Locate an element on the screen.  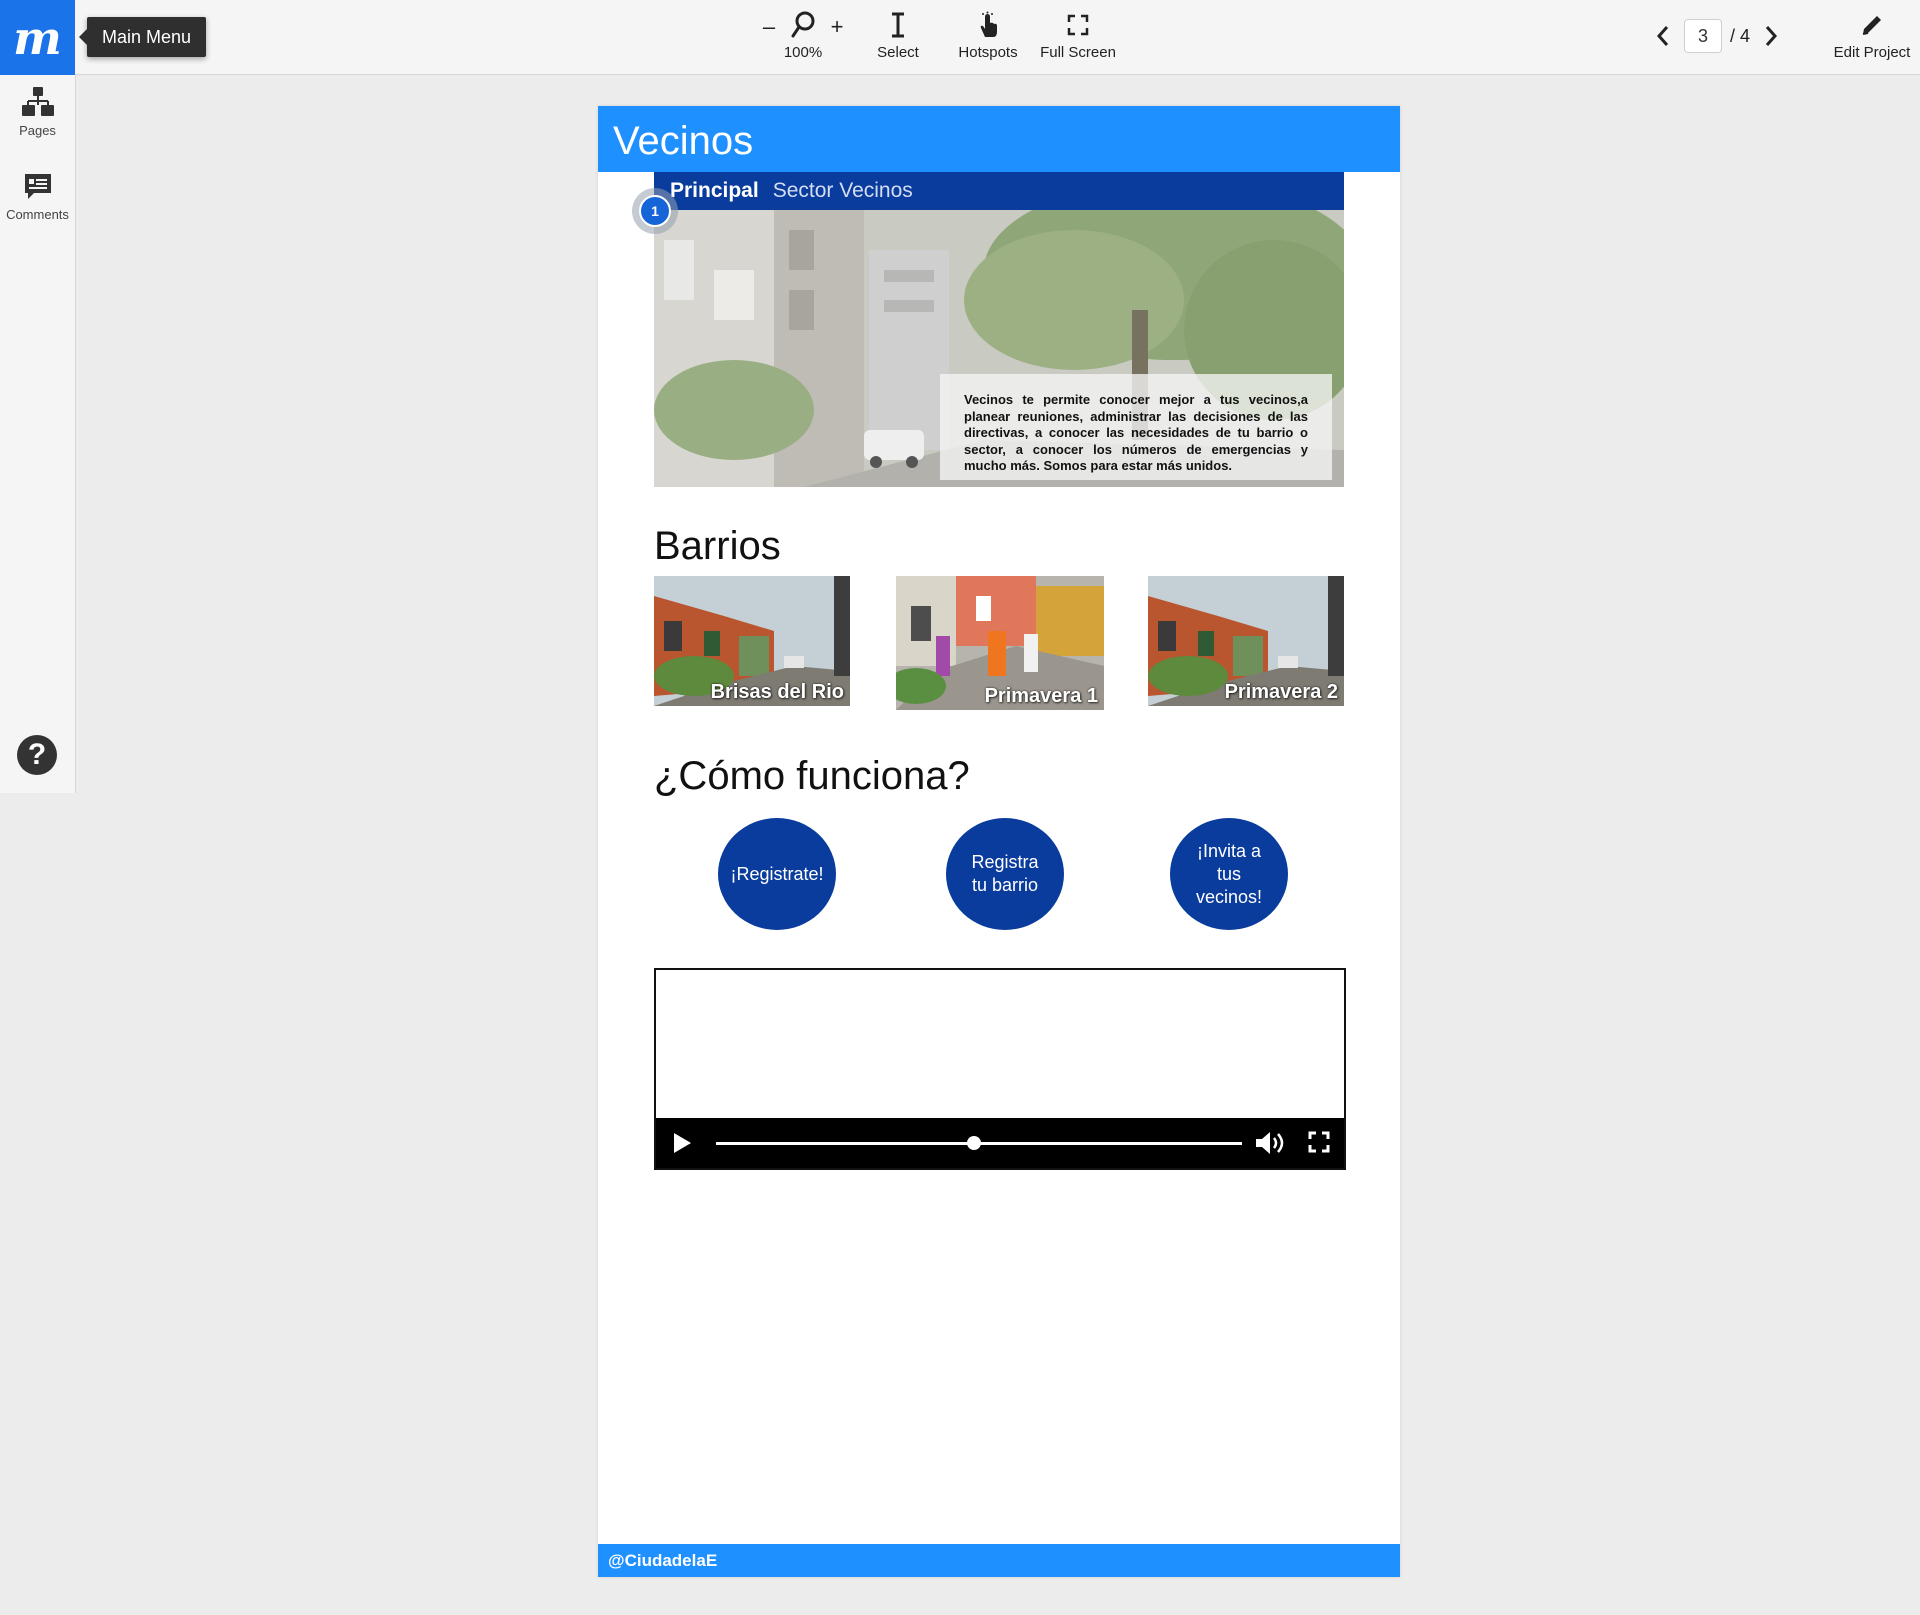
prototype-footer: @CiudadelaE is located at coordinates (999, 1560).